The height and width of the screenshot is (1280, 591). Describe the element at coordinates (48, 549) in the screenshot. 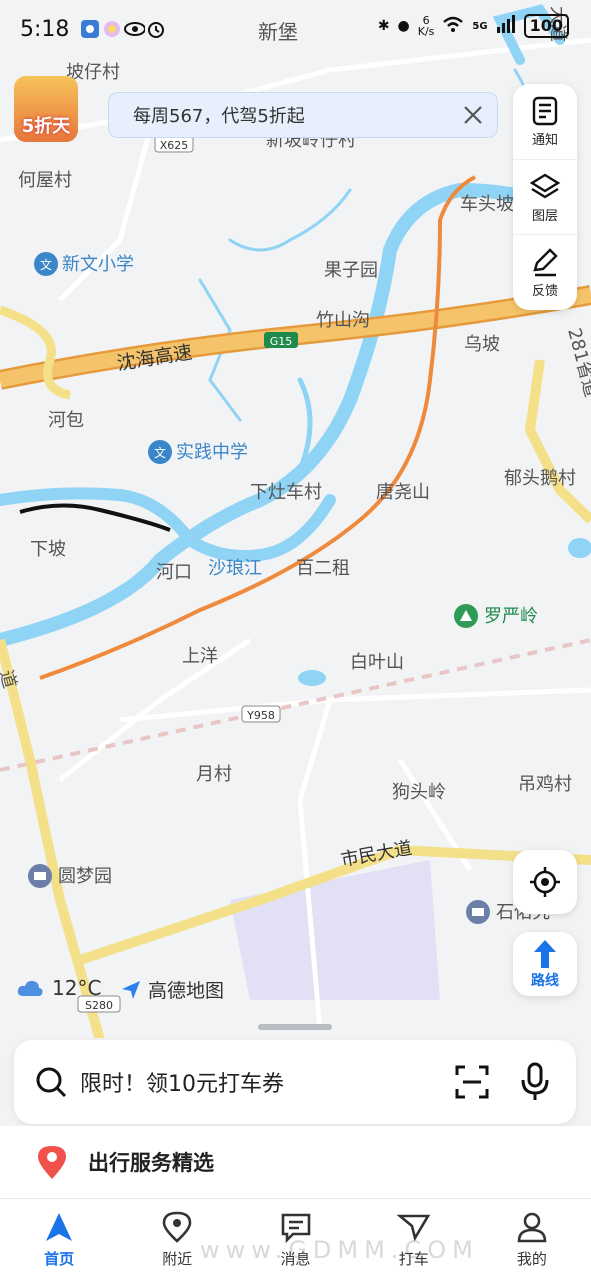

I see `place-label: 下坡` at that location.